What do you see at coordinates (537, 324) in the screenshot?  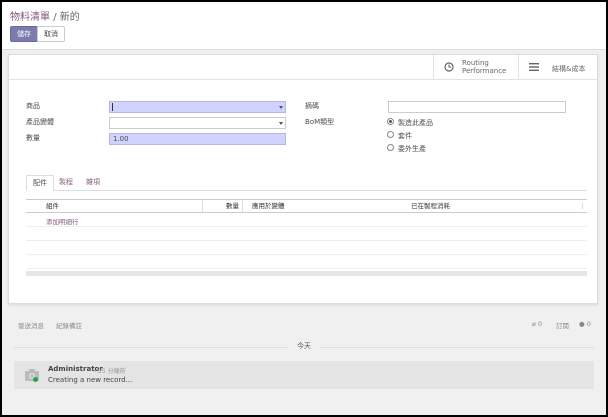 I see `attachments-button: ⌀ 0` at bounding box center [537, 324].